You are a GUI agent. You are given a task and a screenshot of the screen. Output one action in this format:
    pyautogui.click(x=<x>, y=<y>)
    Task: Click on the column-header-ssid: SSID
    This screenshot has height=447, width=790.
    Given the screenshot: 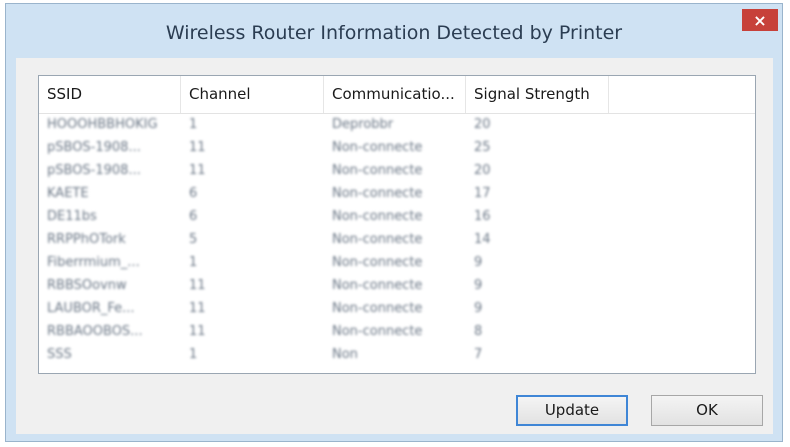 What is the action you would take?
    pyautogui.click(x=110, y=94)
    